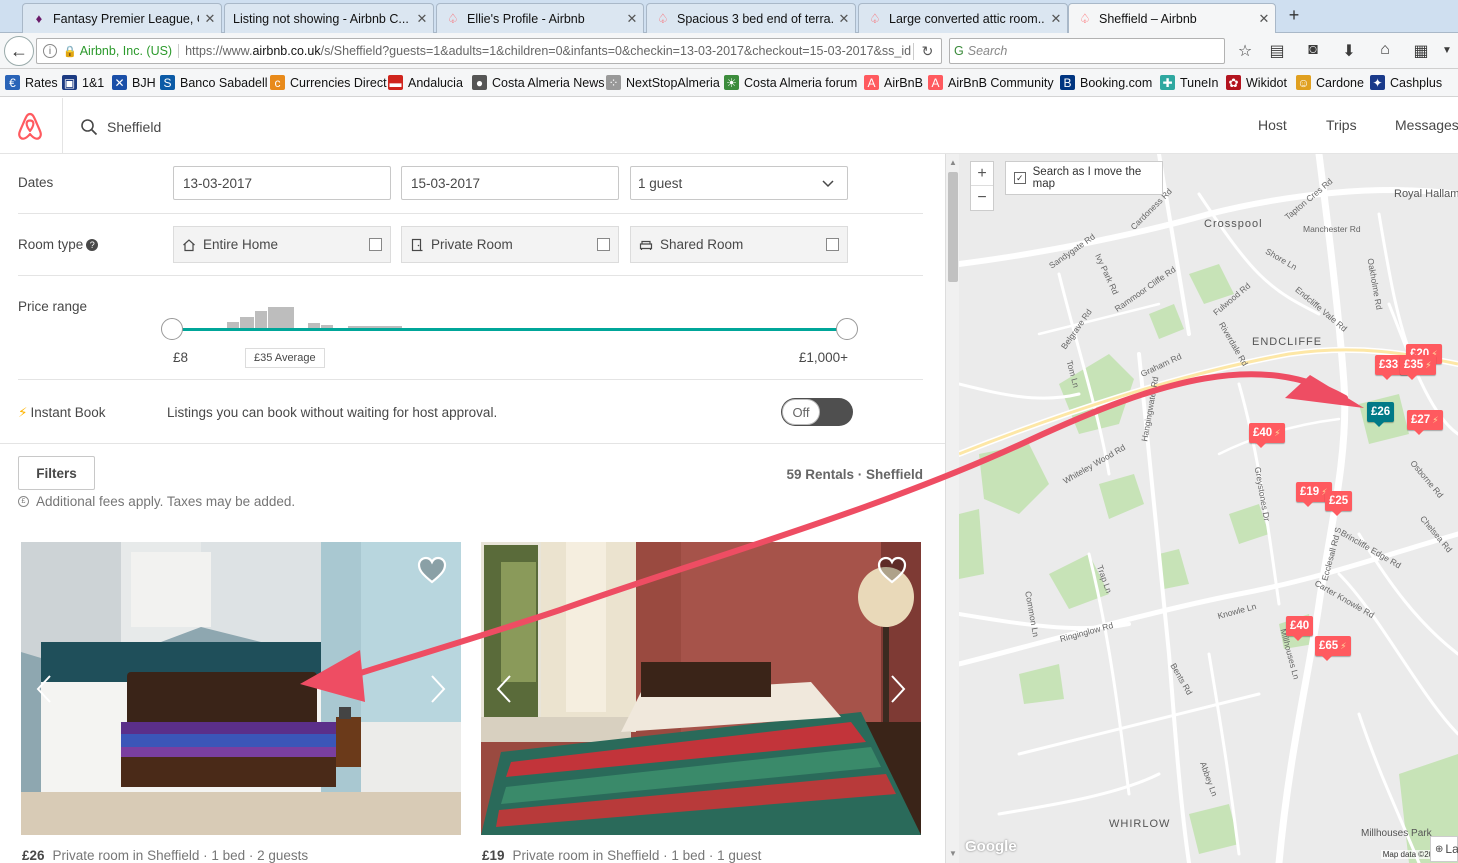 The width and height of the screenshot is (1458, 863). What do you see at coordinates (1385, 52) in the screenshot?
I see `home-icon: ⌂` at bounding box center [1385, 52].